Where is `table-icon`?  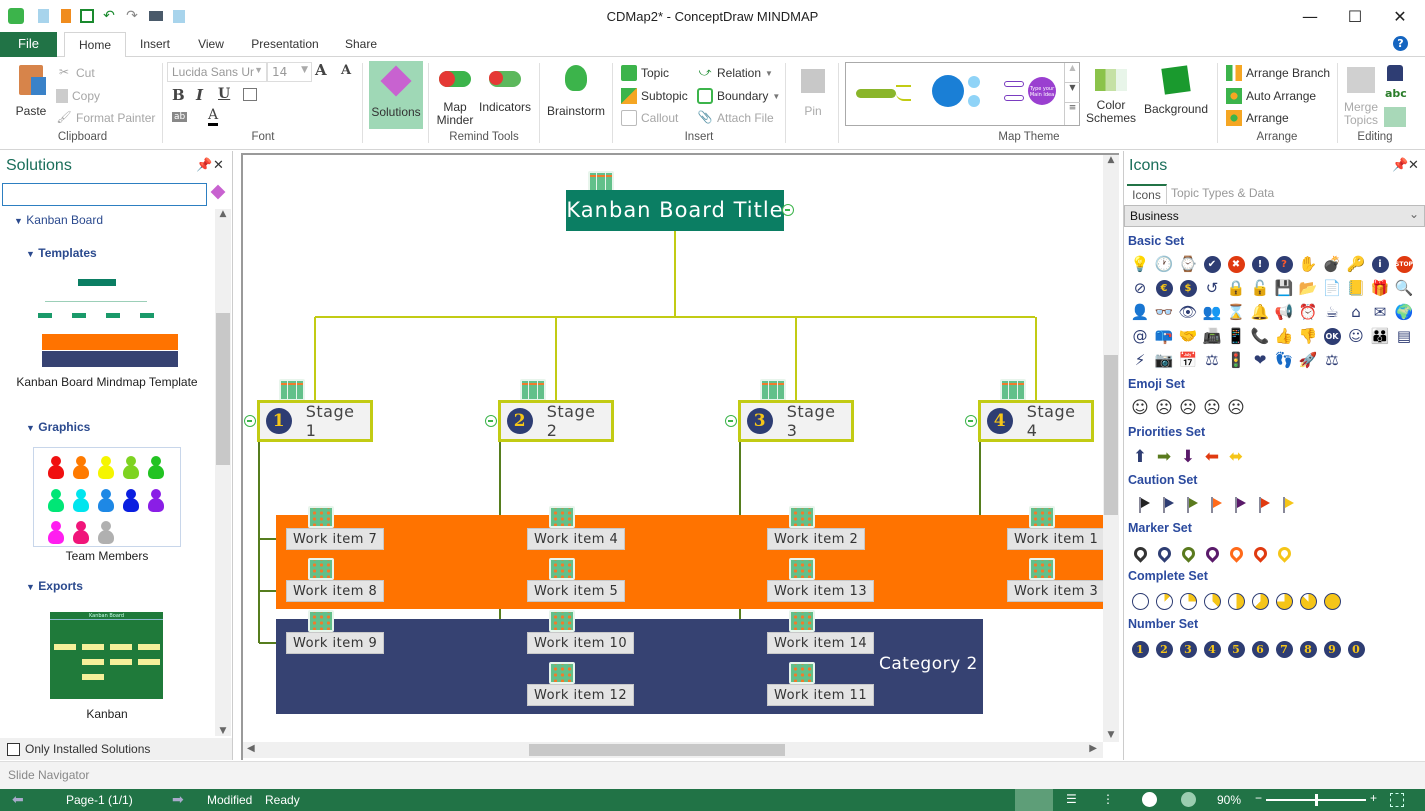 table-icon is located at coordinates (773, 390).